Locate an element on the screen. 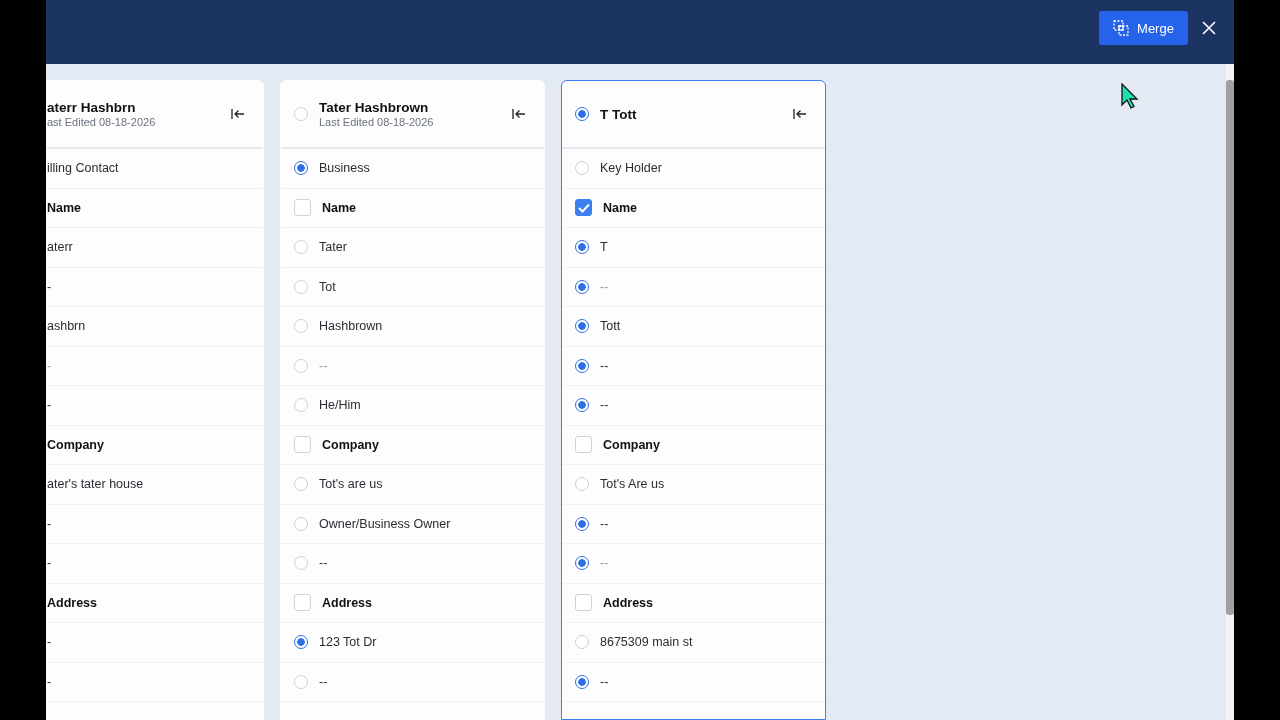 This screenshot has width=1280, height=720. merge-button: Merge is located at coordinates (1143, 28).